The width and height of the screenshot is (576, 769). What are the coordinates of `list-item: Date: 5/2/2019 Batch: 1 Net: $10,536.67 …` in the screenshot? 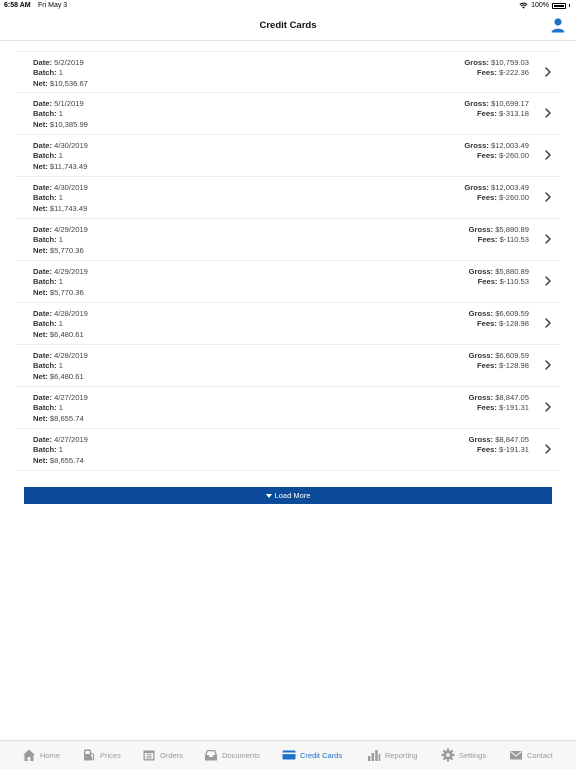 It's located at (288, 72).